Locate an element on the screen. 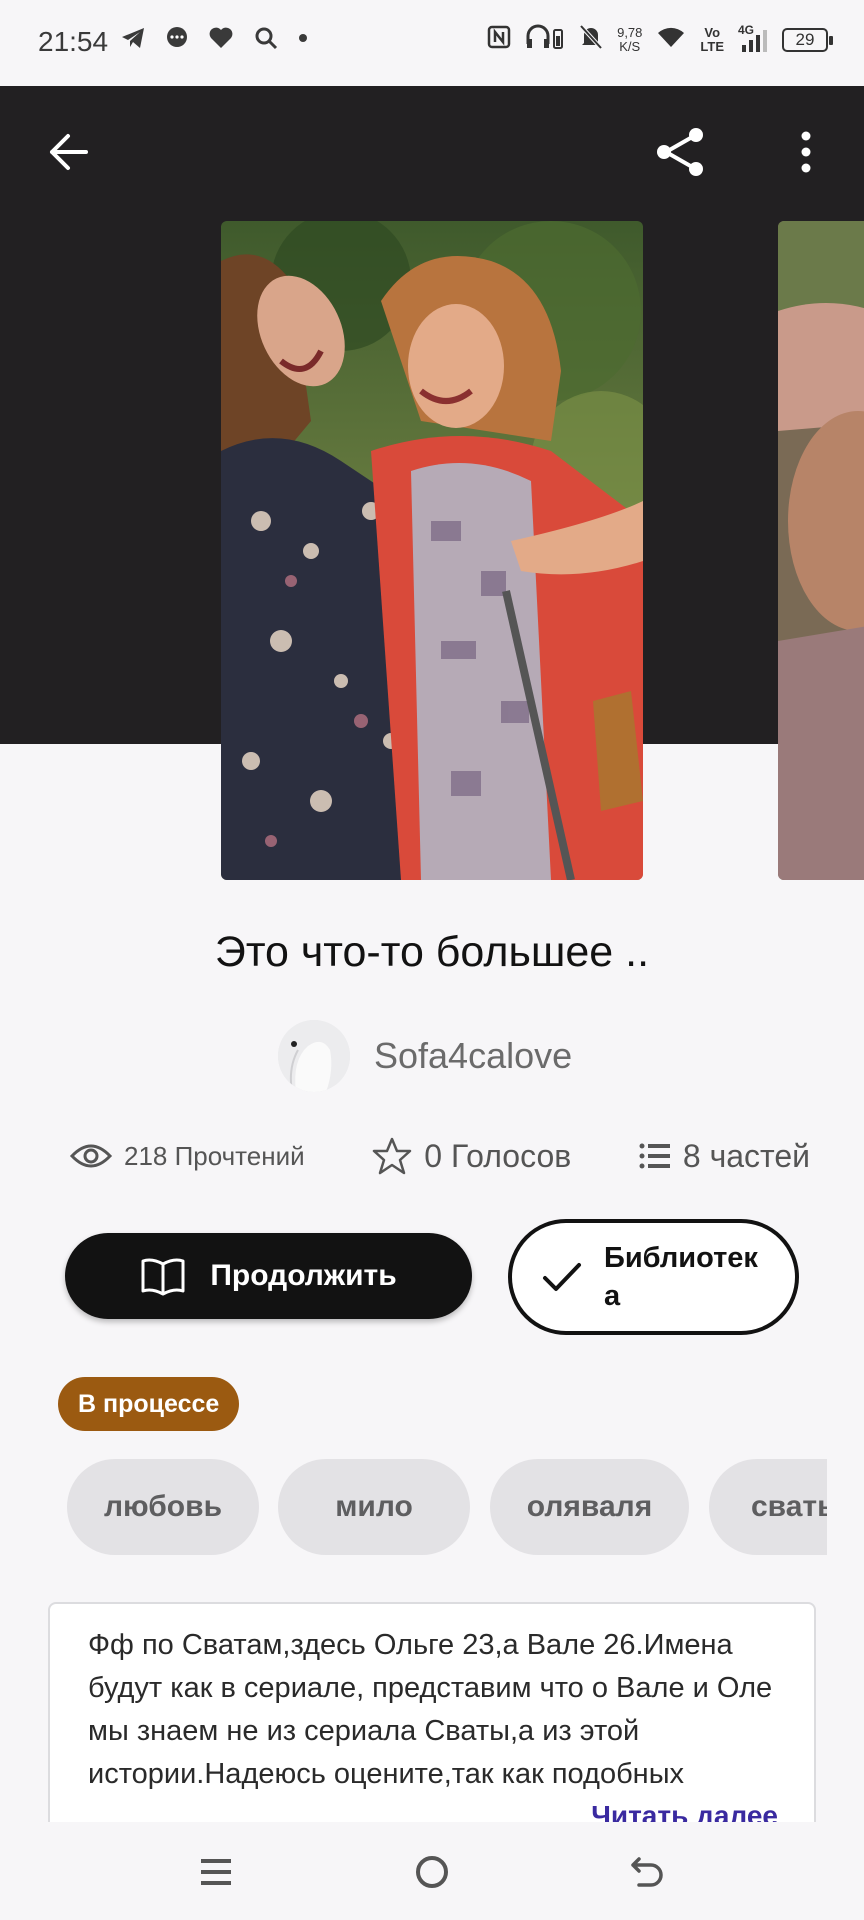 This screenshot has width=864, height=1920. reads-count: 218 Прочтений is located at coordinates (214, 1155).